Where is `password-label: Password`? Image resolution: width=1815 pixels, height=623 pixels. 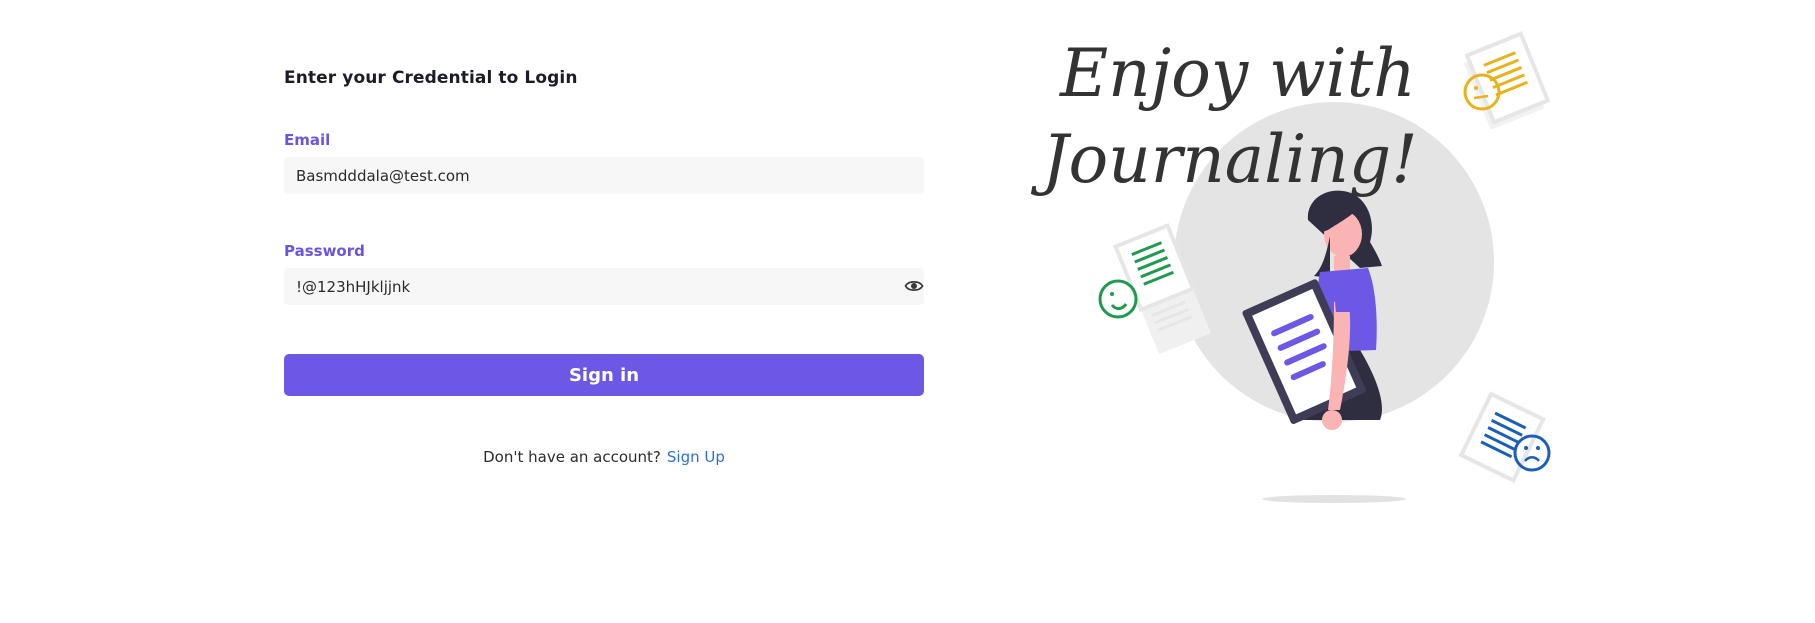 password-label: Password is located at coordinates (324, 251).